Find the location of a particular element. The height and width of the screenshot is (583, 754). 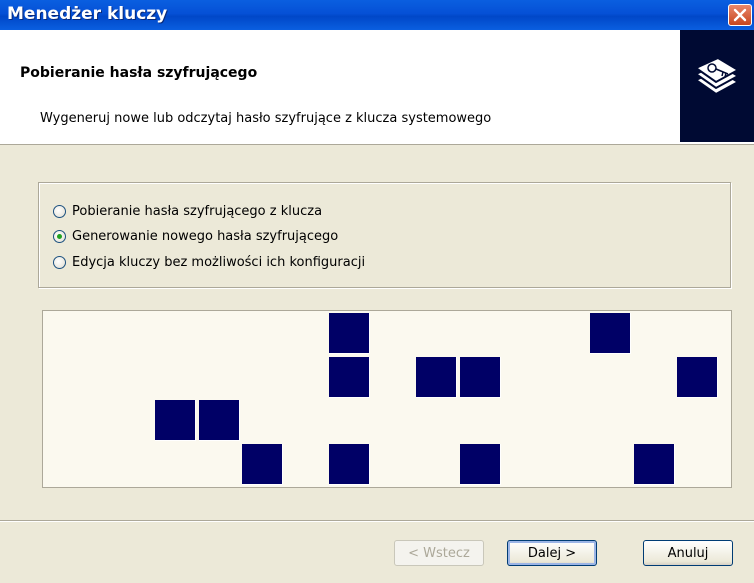

title-bar: Menedżer kluczy is located at coordinates (377, 15).